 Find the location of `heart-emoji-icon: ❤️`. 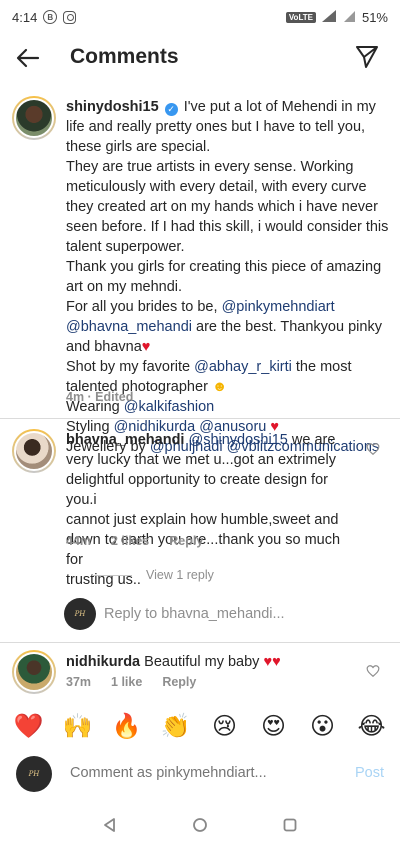

heart-emoji-icon: ❤️ is located at coordinates (29, 726).